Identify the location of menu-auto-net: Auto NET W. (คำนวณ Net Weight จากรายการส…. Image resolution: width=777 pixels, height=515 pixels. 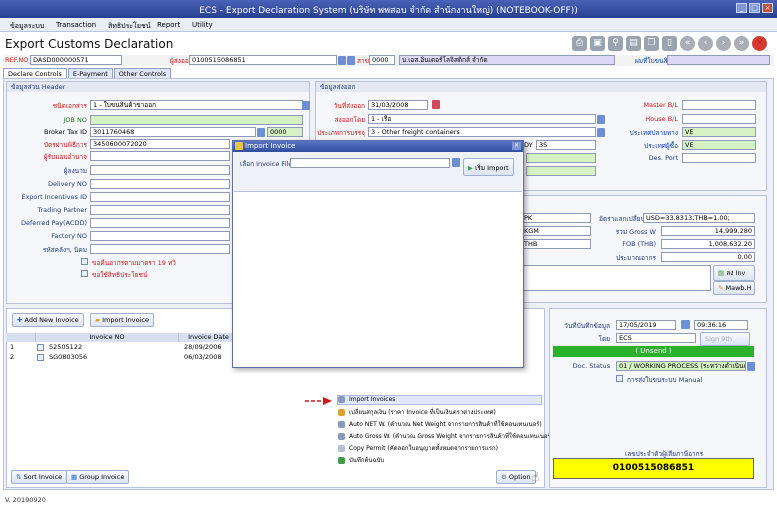
(440, 424).